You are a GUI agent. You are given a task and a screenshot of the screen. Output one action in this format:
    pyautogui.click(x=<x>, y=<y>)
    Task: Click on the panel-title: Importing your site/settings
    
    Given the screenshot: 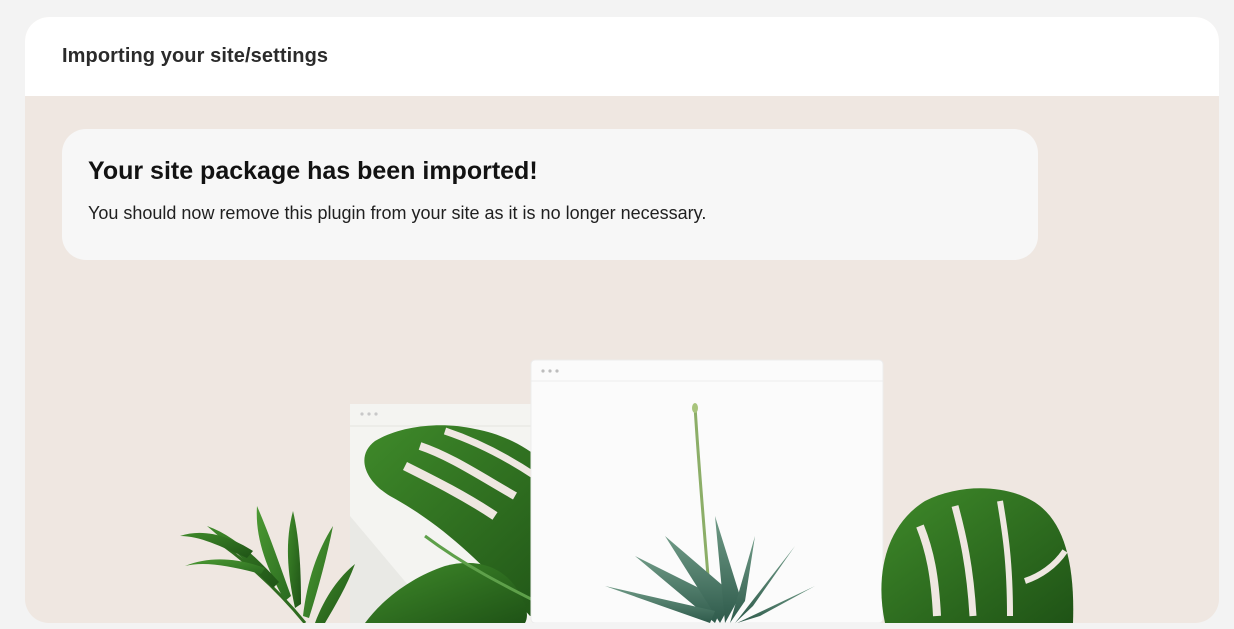 What is the action you would take?
    pyautogui.click(x=195, y=56)
    